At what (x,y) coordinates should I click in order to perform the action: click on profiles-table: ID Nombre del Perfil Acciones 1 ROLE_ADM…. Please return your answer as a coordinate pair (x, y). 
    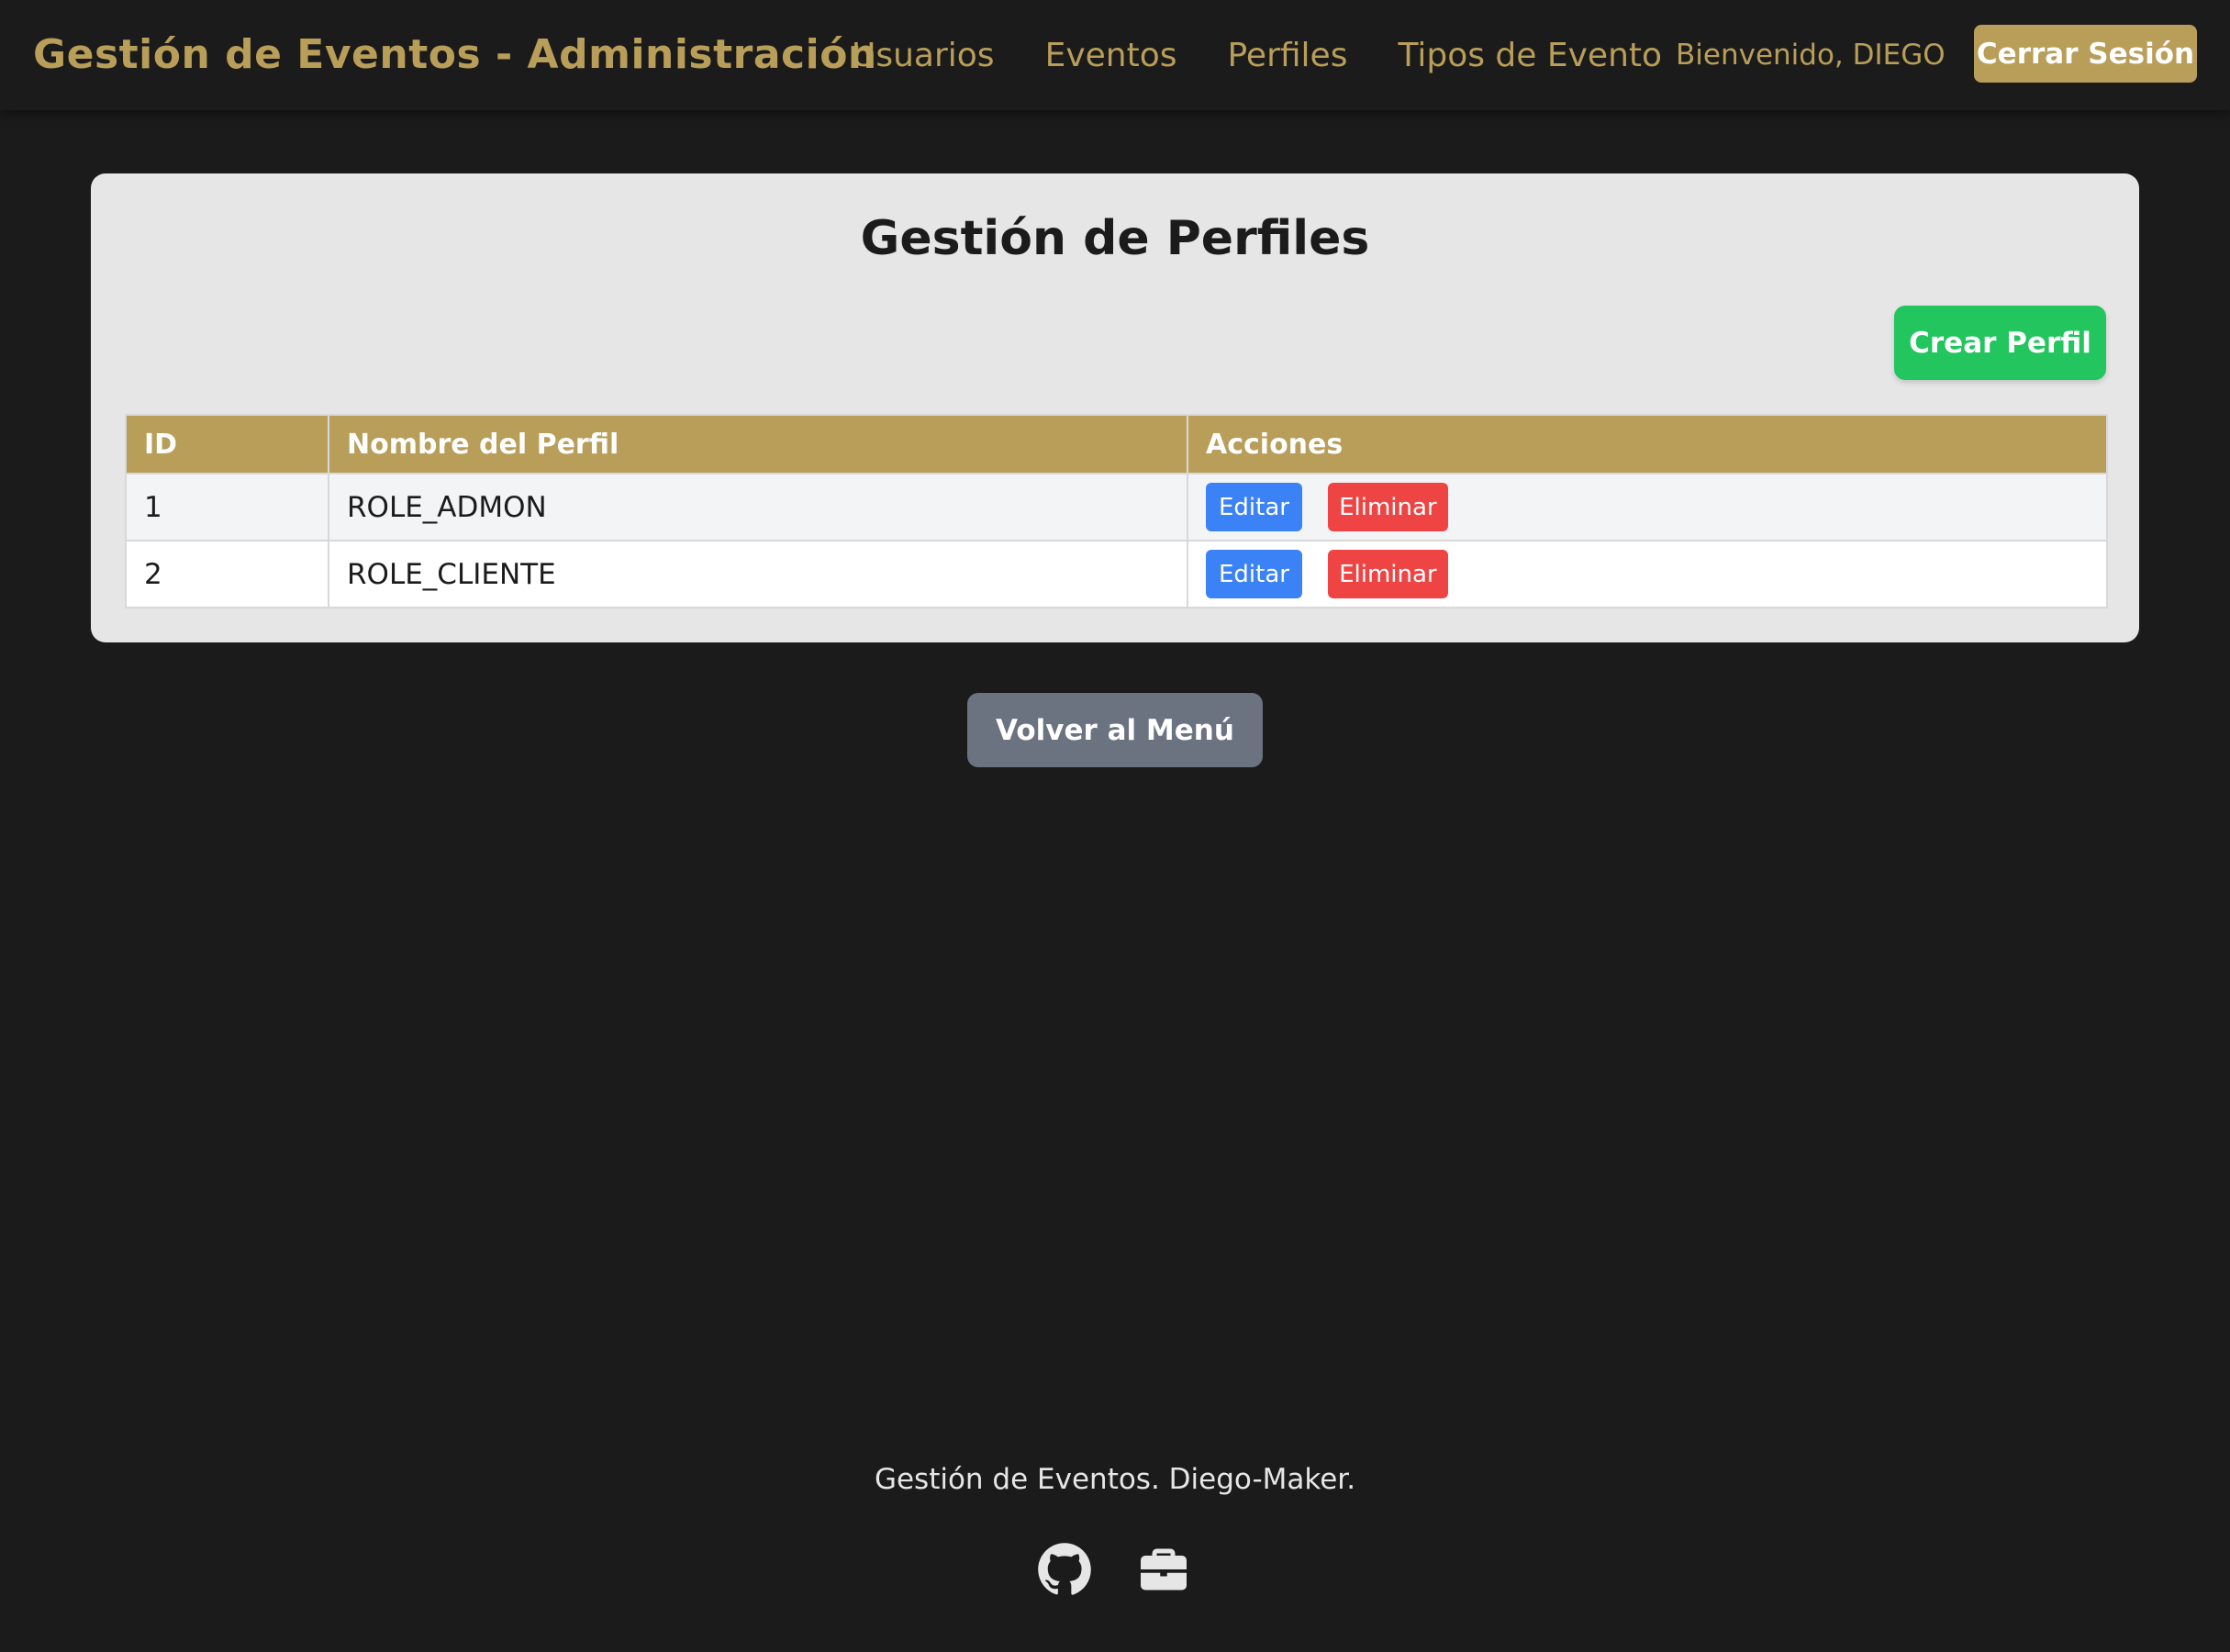
    Looking at the image, I should click on (1116, 511).